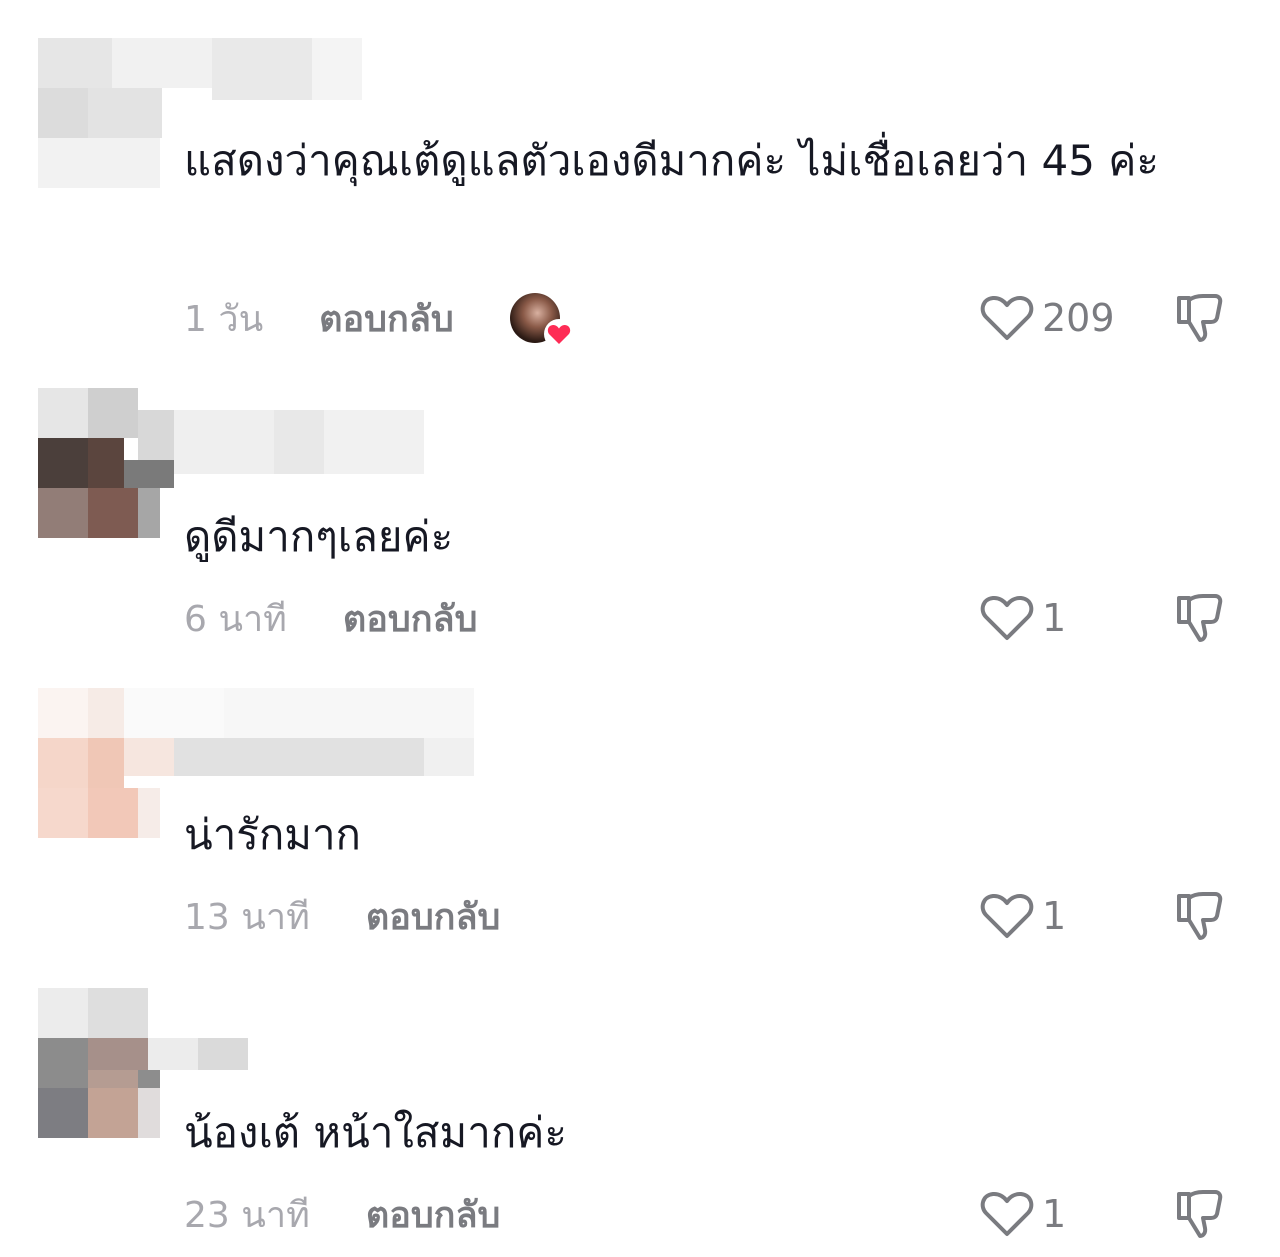  What do you see at coordinates (224, 319) in the screenshot?
I see `comment-time: 1 วัน` at bounding box center [224, 319].